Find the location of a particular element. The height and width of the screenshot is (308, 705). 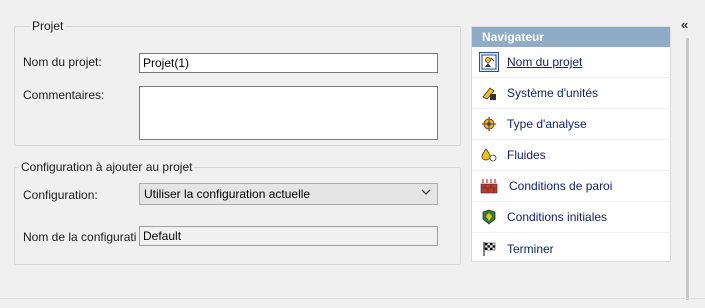

nav-item-label: Conditions initiales is located at coordinates (557, 217).